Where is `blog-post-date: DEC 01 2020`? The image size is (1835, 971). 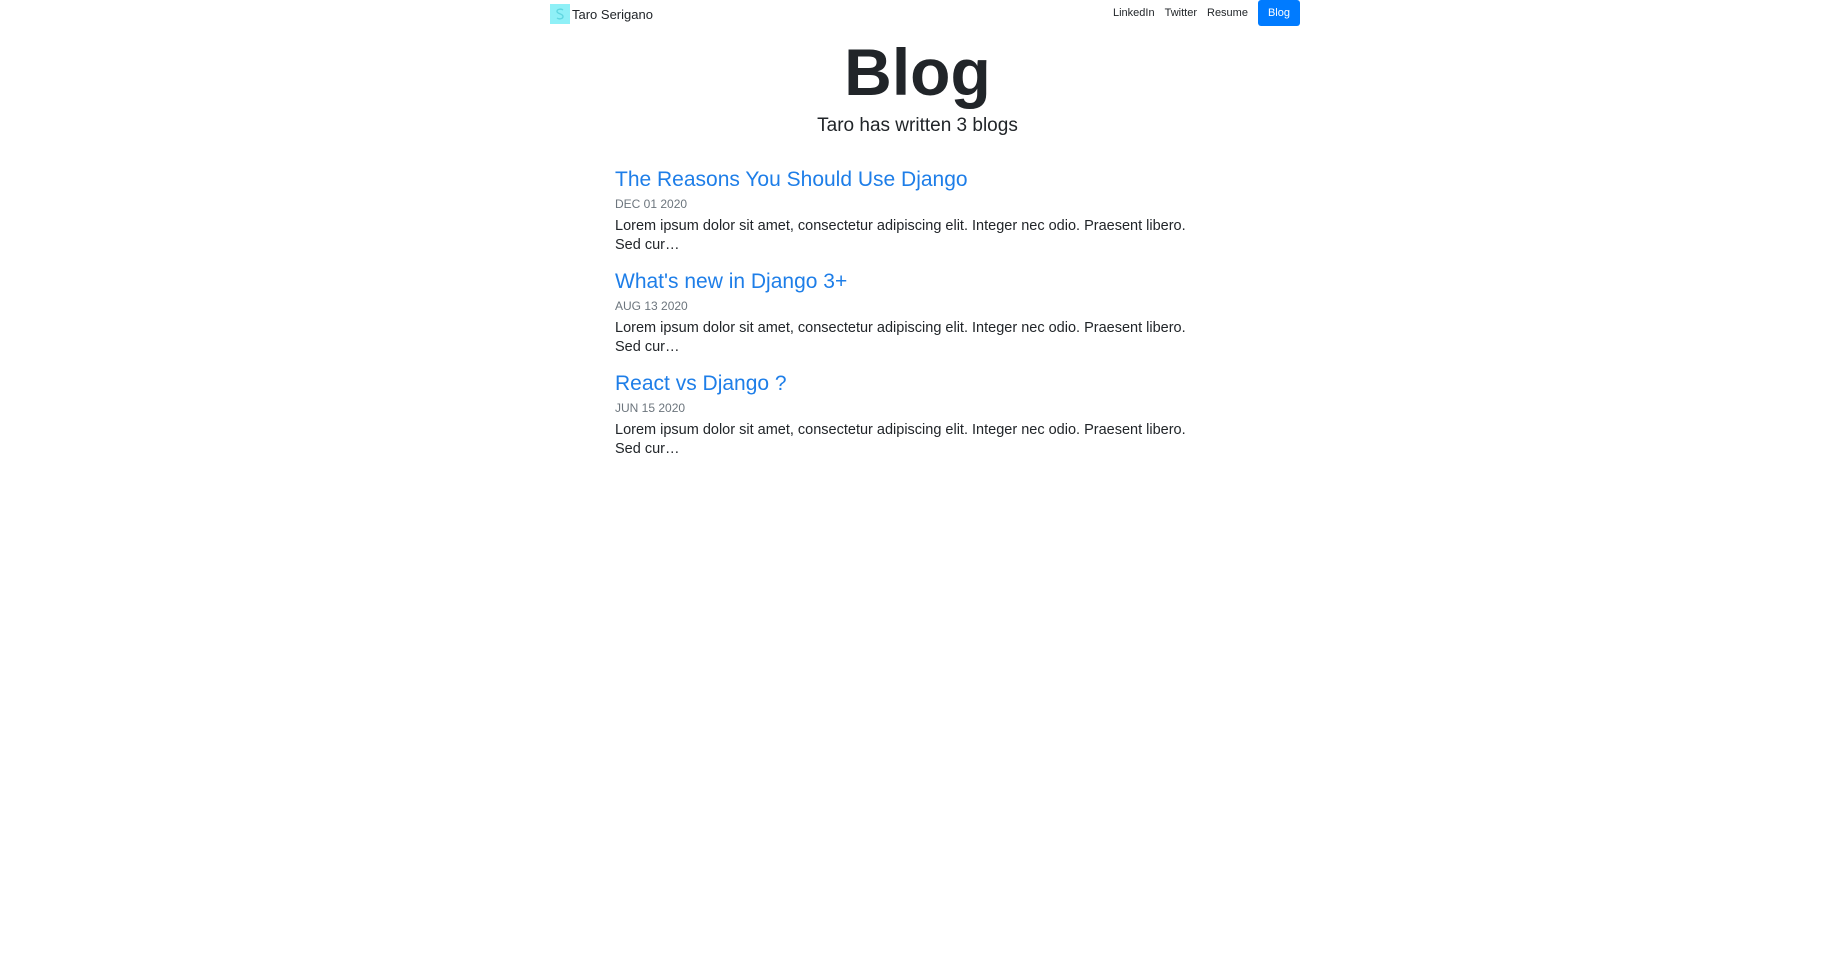 blog-post-date: DEC 01 2020 is located at coordinates (651, 204).